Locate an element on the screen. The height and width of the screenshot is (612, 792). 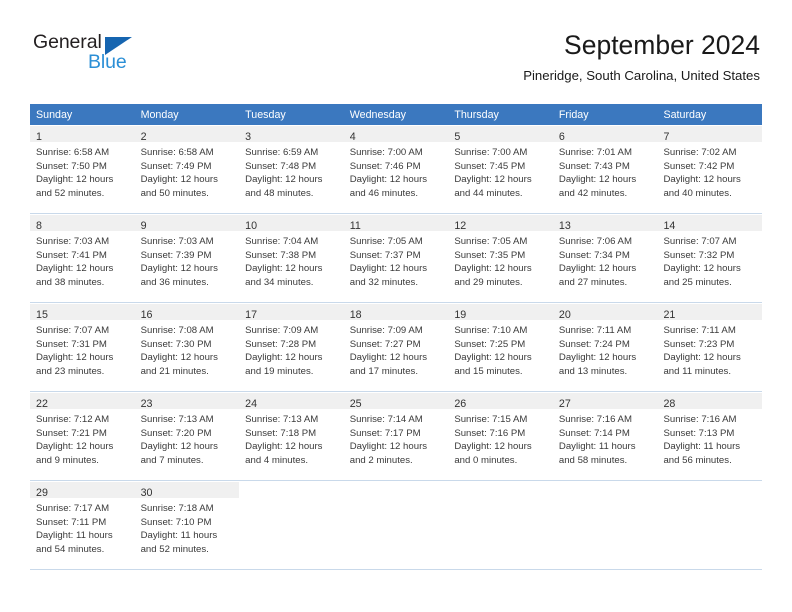
sunrise-line: Sunrise: 7:13 AM is located at coordinates (177, 419).